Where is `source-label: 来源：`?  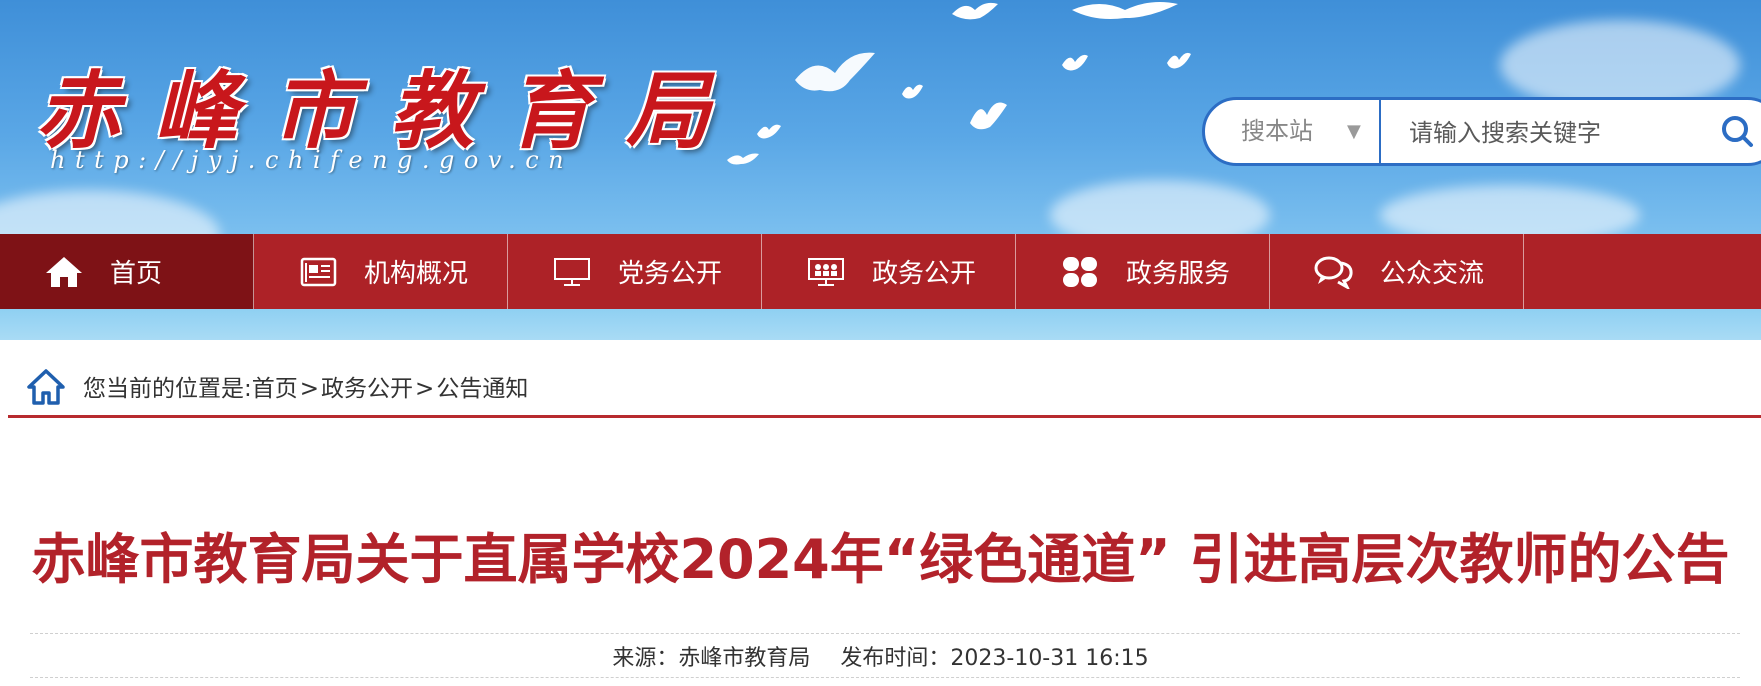 source-label: 来源： is located at coordinates (645, 658).